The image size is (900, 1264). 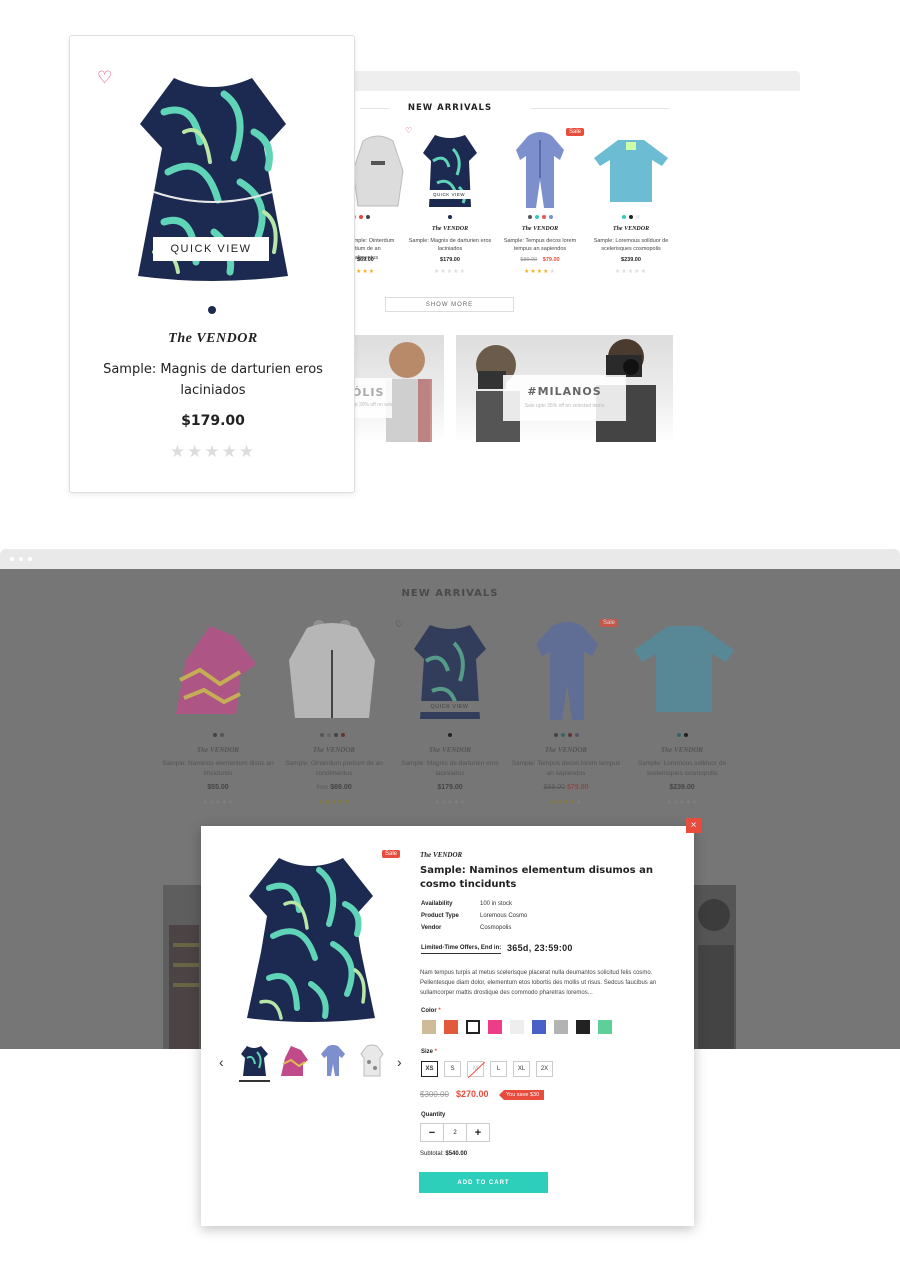 What do you see at coordinates (564, 406) in the screenshot?
I see `banner-subtitle: Sale upto 35% off on selected items` at bounding box center [564, 406].